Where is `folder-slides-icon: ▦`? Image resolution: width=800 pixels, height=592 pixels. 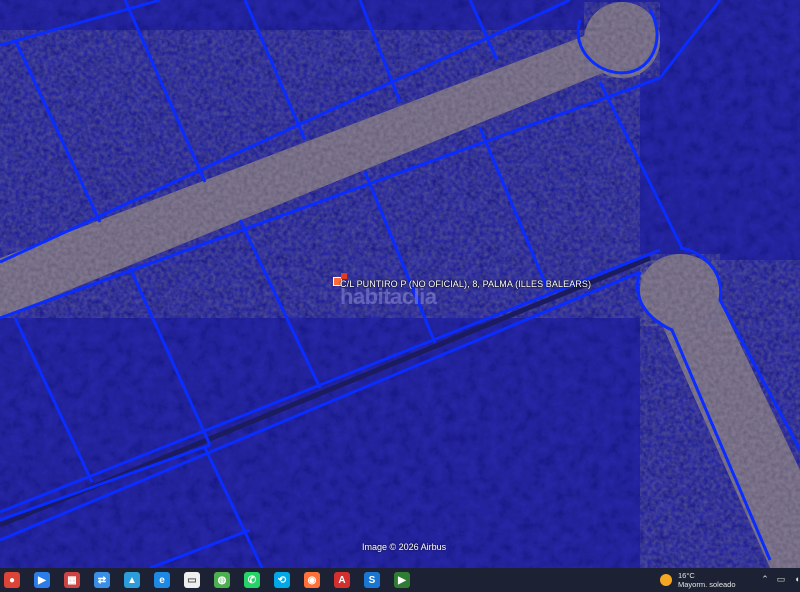
folder-slides-icon: ▦ is located at coordinates (72, 580).